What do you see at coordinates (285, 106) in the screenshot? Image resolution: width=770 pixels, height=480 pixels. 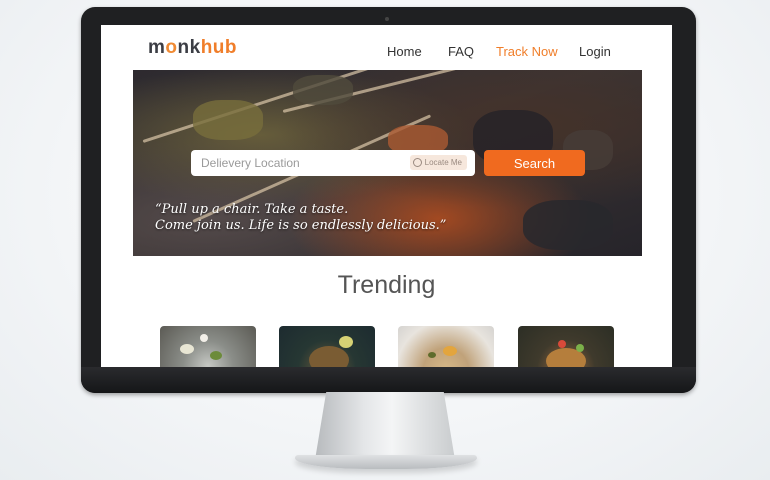 I see `skewer-decoration` at bounding box center [285, 106].